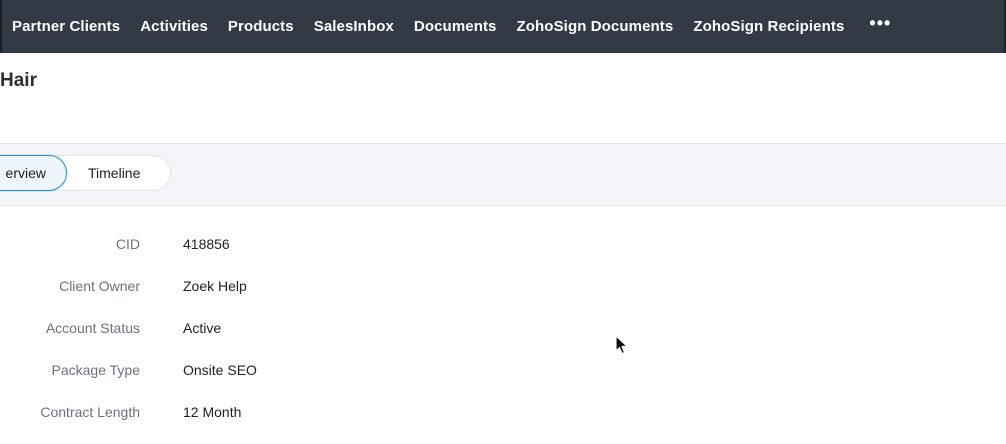 The image size is (1006, 444). I want to click on field-label: CID, so click(127, 244).